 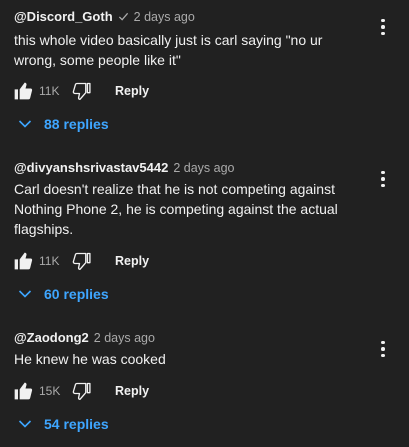 I want to click on view-replies-button: 60 replies, so click(x=63, y=294).